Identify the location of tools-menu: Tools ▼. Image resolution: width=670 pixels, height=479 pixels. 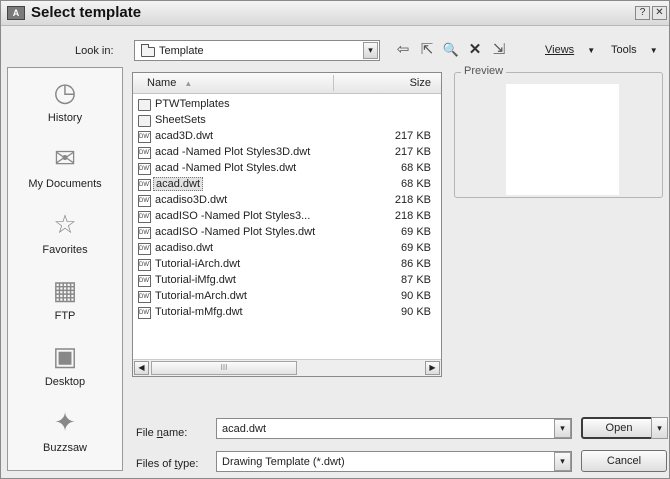
(634, 50).